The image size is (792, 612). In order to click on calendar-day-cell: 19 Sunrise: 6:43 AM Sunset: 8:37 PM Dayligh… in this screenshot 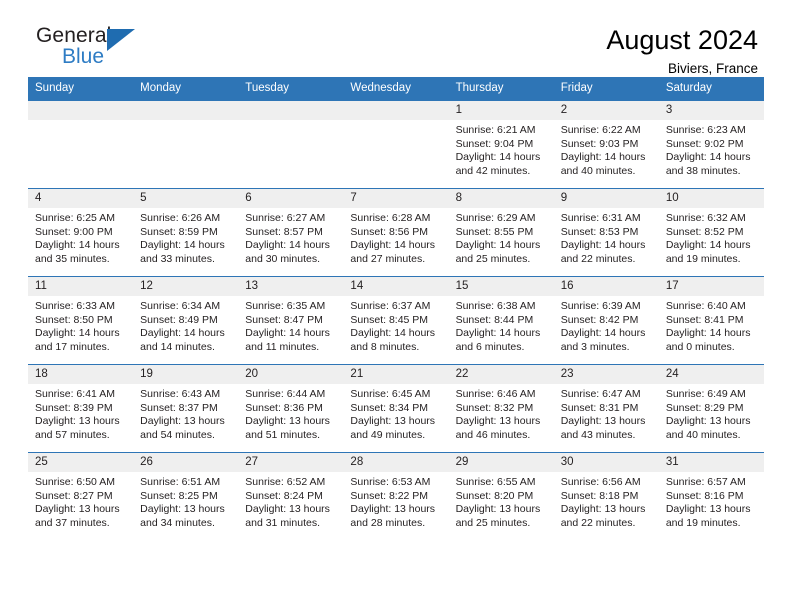, I will do `click(186, 408)`.